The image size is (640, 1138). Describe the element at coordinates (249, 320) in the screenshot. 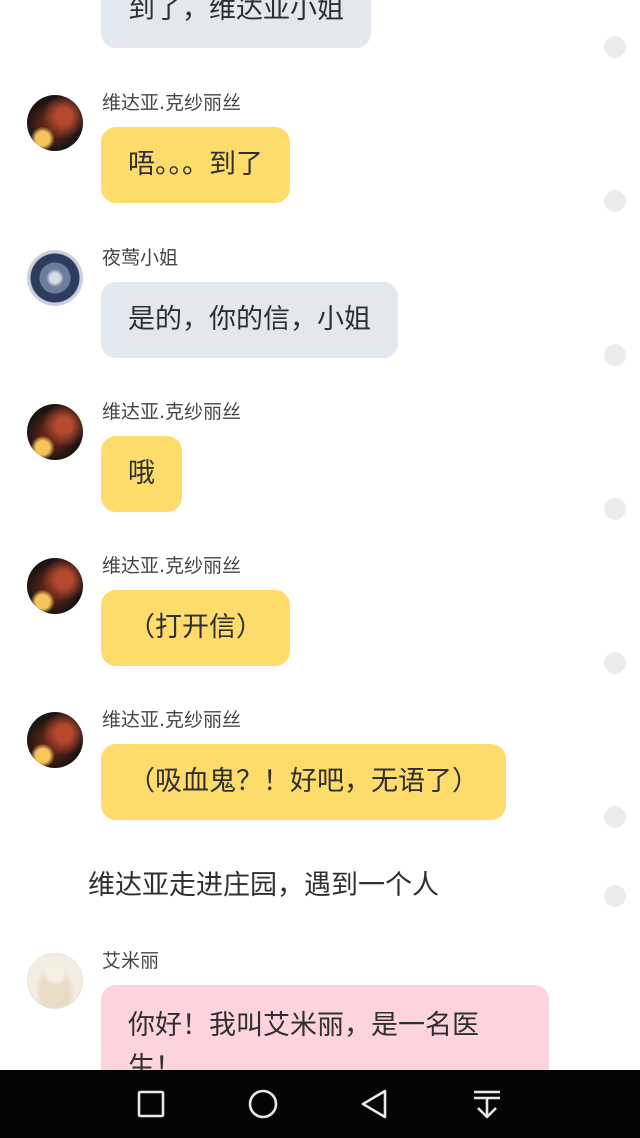

I see `message-bubble: 是的，你的信，小姐` at that location.